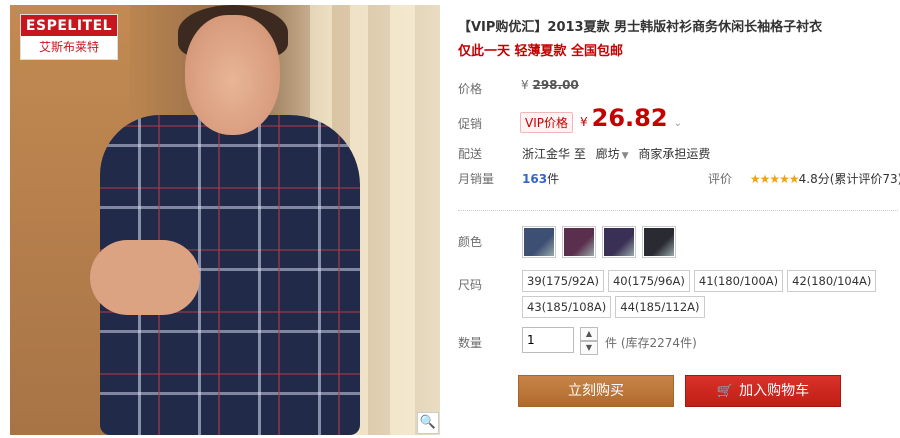  Describe the element at coordinates (625, 156) in the screenshot. I see `chevron-down-icon: ▼` at that location.